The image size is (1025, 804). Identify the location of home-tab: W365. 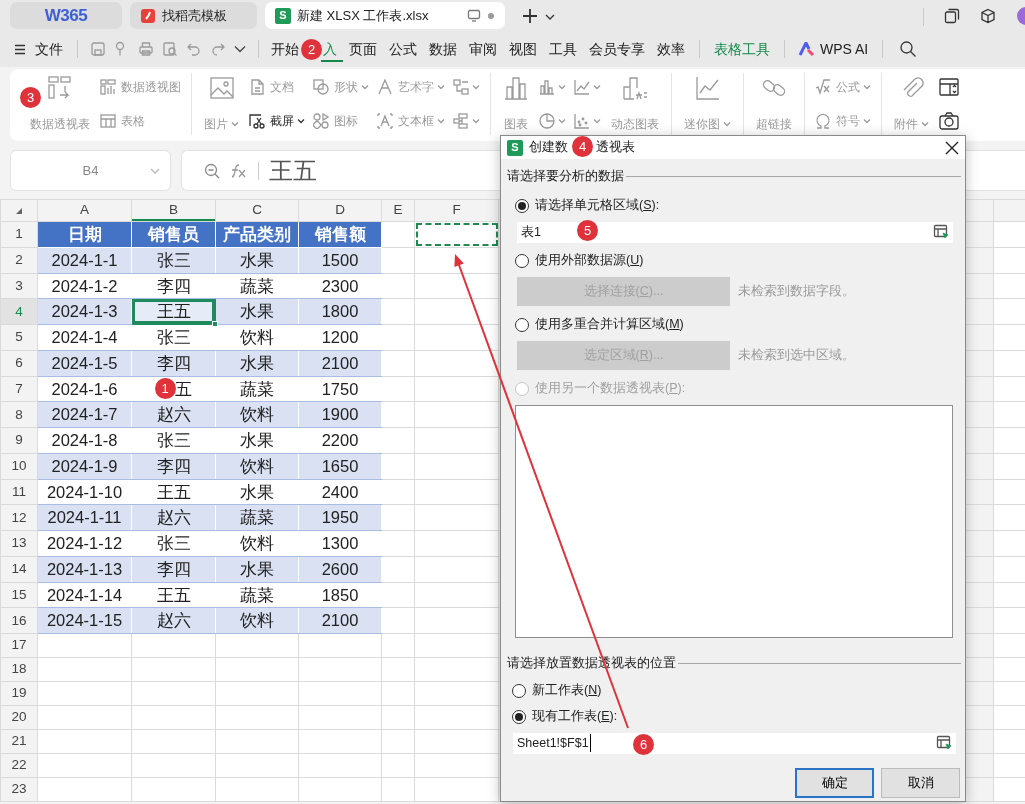
(66, 15).